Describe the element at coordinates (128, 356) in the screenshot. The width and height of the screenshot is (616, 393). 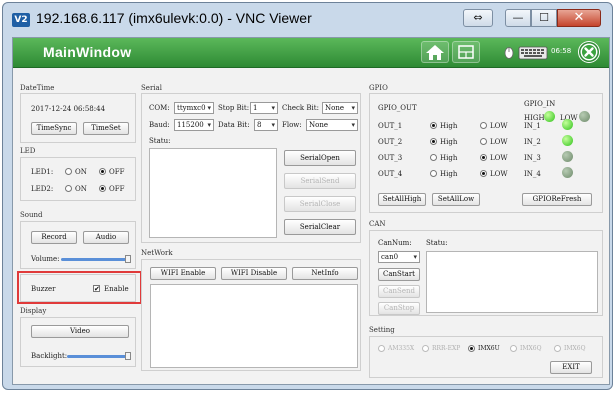
I see `backlight-slider-knob` at that location.